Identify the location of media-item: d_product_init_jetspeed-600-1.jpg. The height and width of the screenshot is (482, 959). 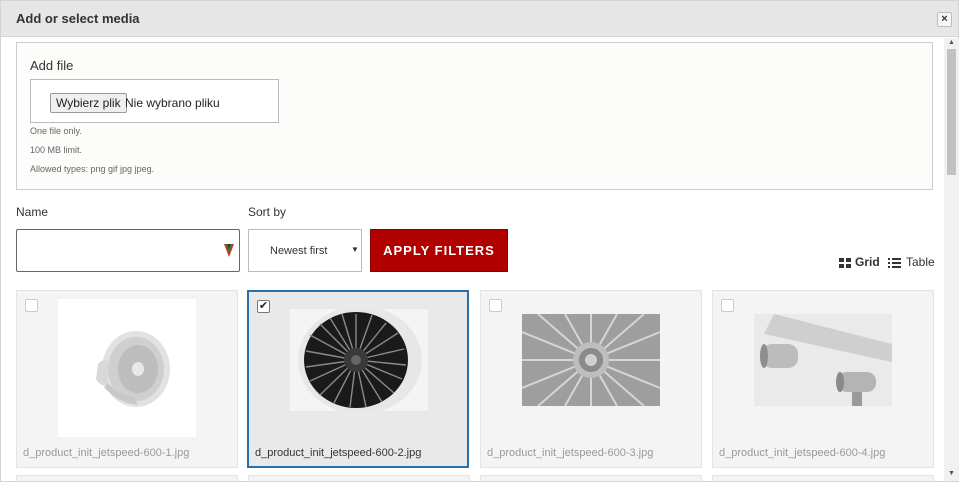
(127, 379).